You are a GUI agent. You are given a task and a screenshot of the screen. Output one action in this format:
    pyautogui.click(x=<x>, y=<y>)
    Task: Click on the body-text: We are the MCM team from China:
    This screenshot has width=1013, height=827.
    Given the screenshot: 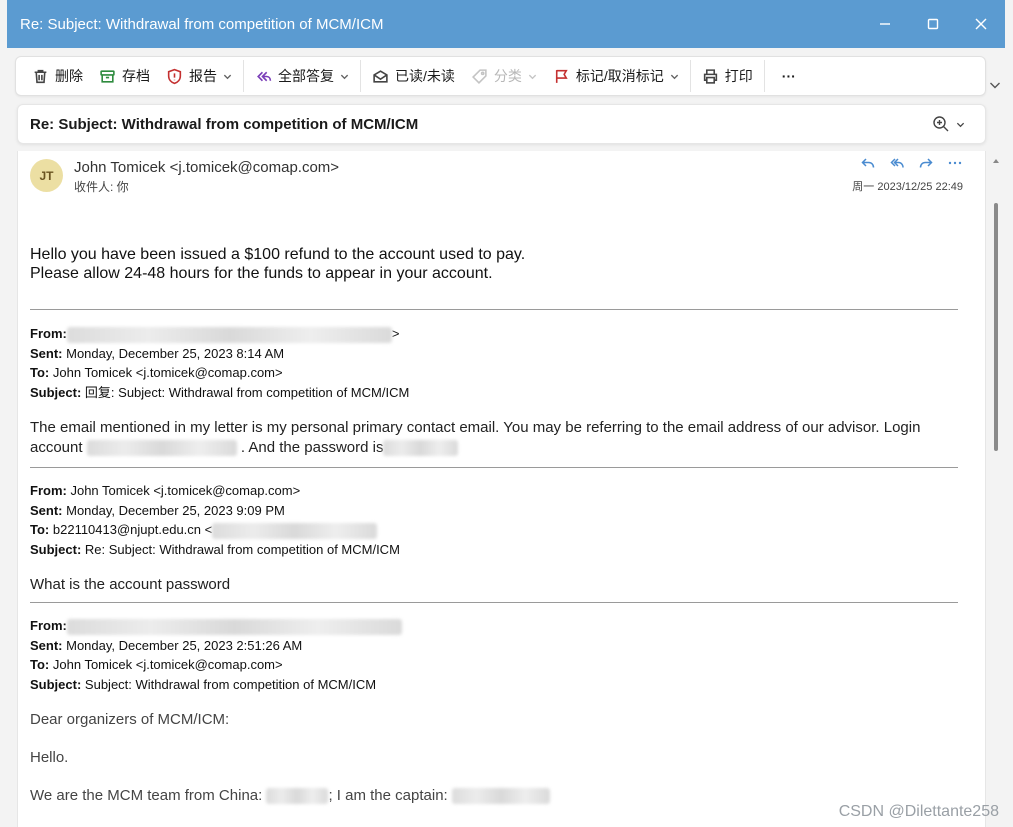 What is the action you would take?
    pyautogui.click(x=146, y=795)
    